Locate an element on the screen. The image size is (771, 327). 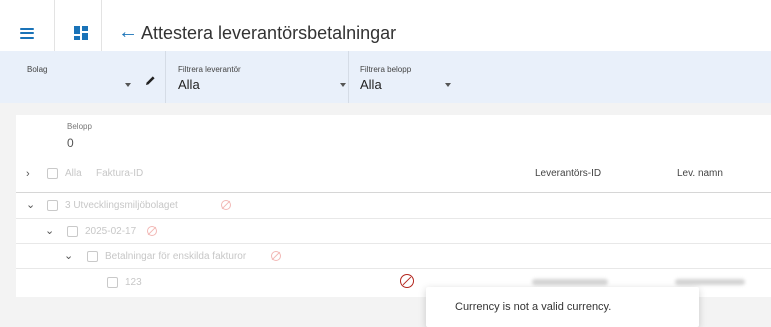
select-all-checkbox is located at coordinates (52, 173).